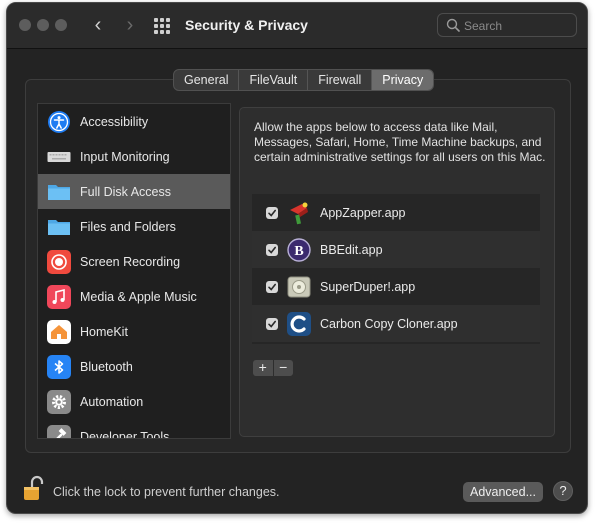 Image resolution: width=598 pixels, height=527 pixels. I want to click on app-row-bbedit: B BBEdit.app, so click(396, 249).